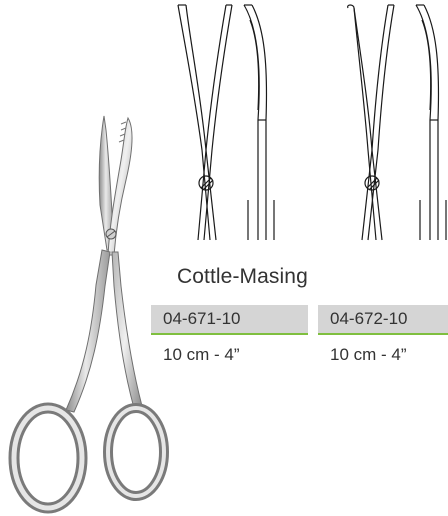  Describe the element at coordinates (242, 276) in the screenshot. I see `product-name: Cottle-Masing` at that location.